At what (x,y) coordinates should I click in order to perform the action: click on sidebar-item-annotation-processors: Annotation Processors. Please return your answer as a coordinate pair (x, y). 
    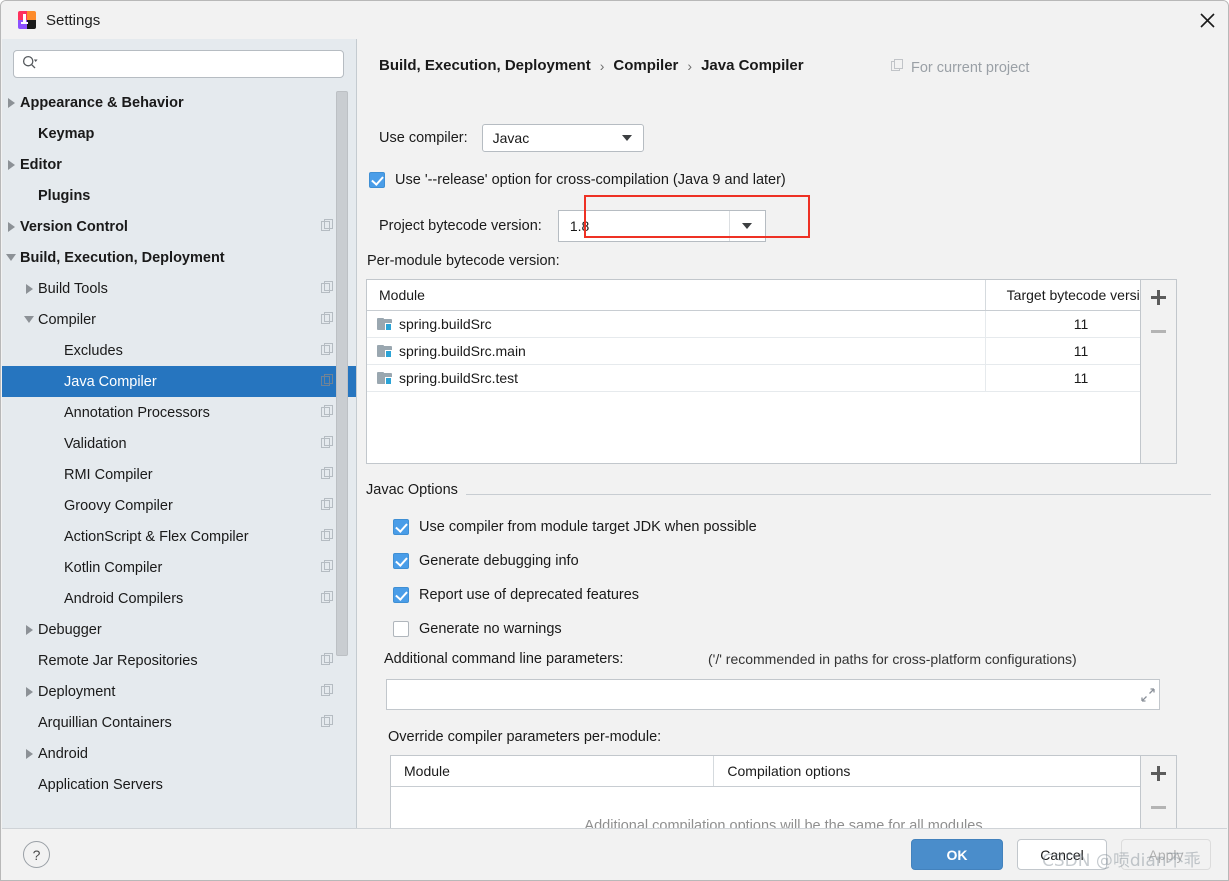
    Looking at the image, I should click on (179, 412).